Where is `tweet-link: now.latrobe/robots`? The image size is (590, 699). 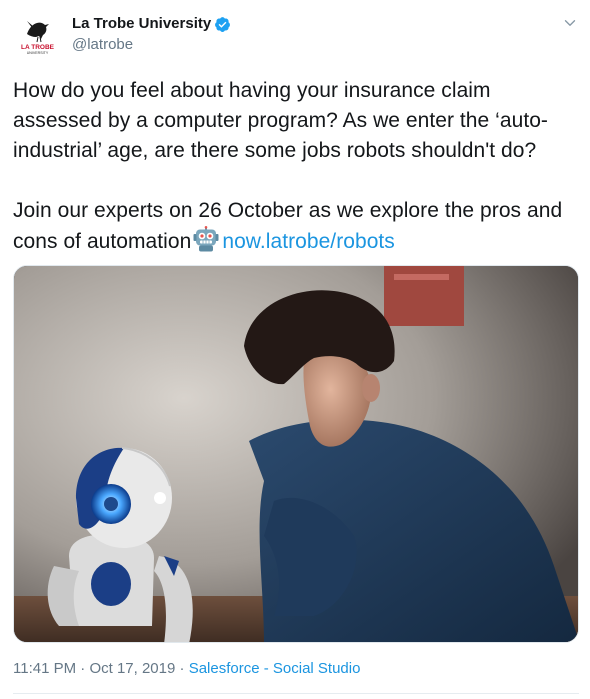
tweet-link: now.latrobe/robots is located at coordinates (308, 241).